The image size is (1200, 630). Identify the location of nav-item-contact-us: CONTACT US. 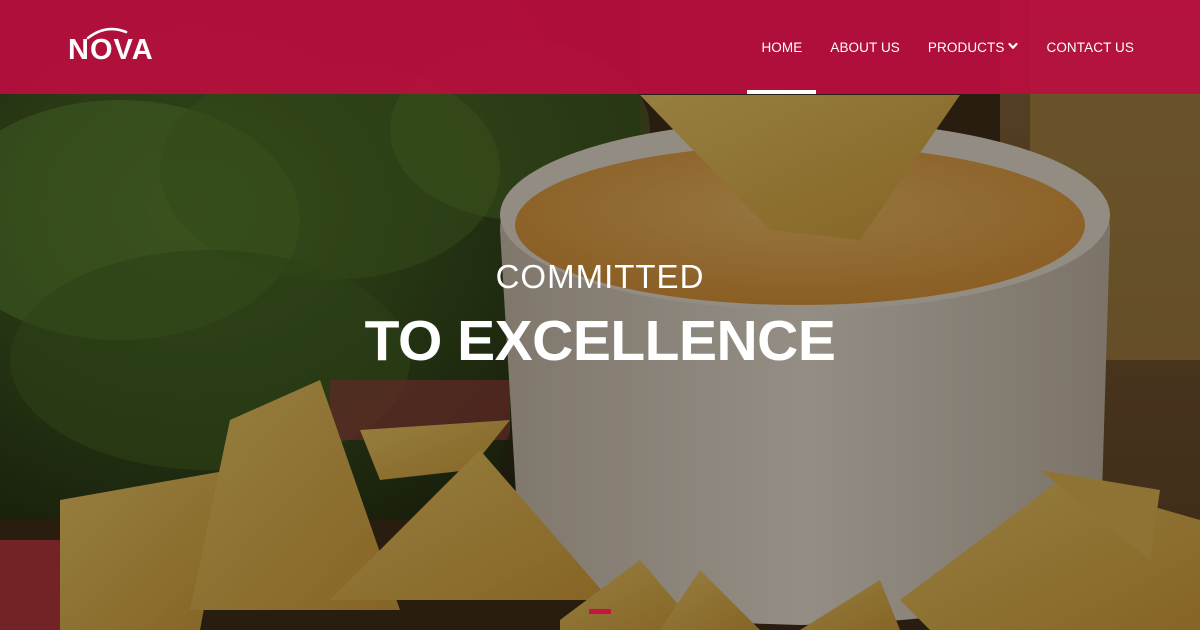
(1090, 47).